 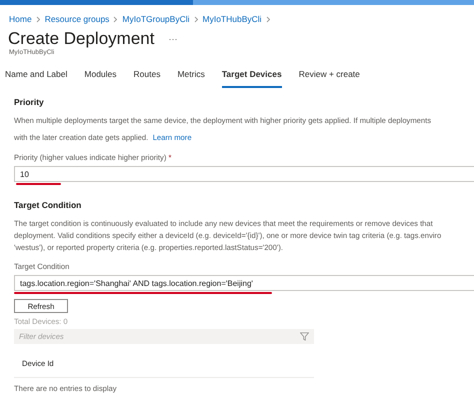 What do you see at coordinates (77, 19) in the screenshot?
I see `breadcrumb-link: Resource groups` at bounding box center [77, 19].